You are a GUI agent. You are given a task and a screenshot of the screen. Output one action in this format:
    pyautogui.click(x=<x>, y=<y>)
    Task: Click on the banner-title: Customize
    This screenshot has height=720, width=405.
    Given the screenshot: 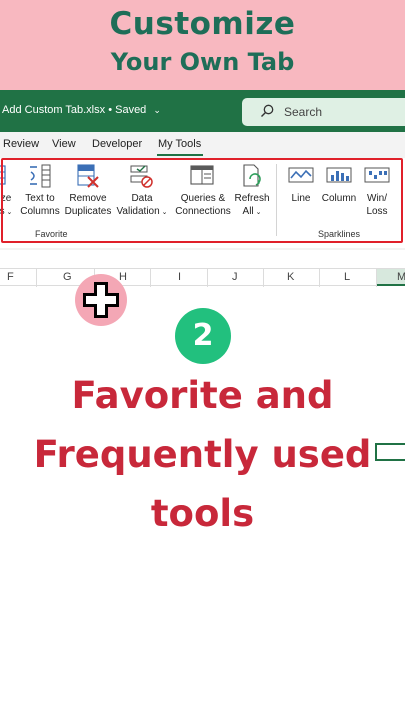 What is the action you would take?
    pyautogui.click(x=202, y=24)
    